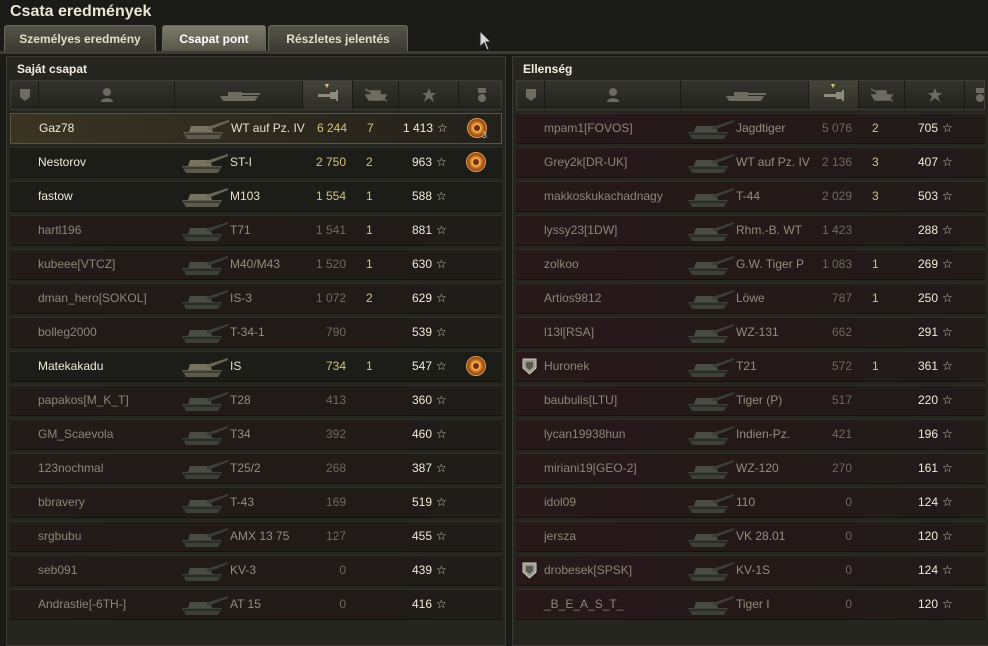  Describe the element at coordinates (750, 570) in the screenshot. I see `player-row: drobesek[SPSK] KV-1S 0 124 ☆` at that location.